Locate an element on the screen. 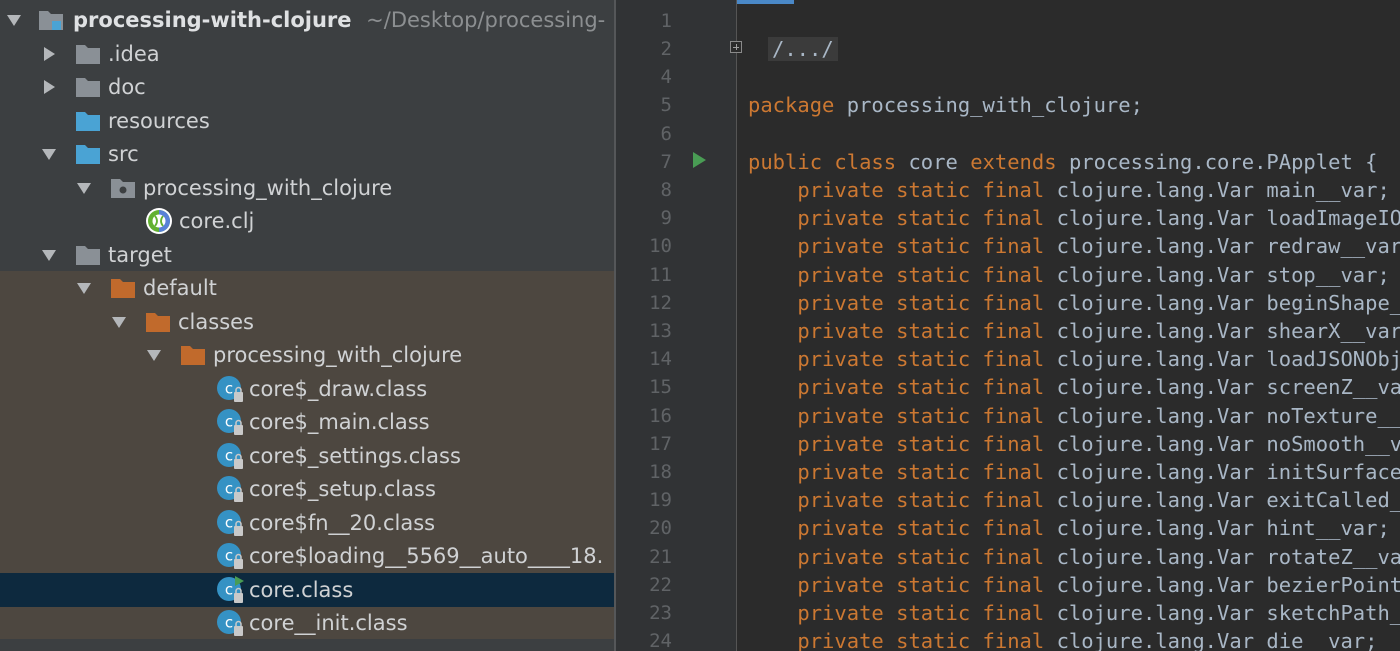 The height and width of the screenshot is (651, 1400). tree-item-class-file: c core__init.class is located at coordinates (307, 623).